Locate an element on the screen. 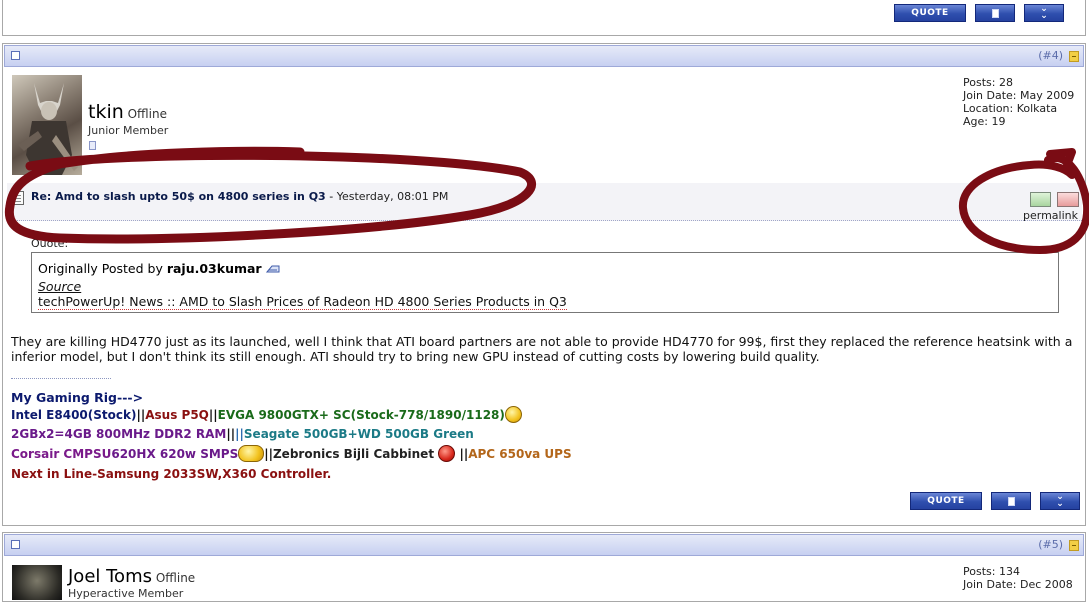 The width and height of the screenshot is (1089, 602). post-3-buttons: QUOTE ⌄ ⌄ is located at coordinates (979, 13).